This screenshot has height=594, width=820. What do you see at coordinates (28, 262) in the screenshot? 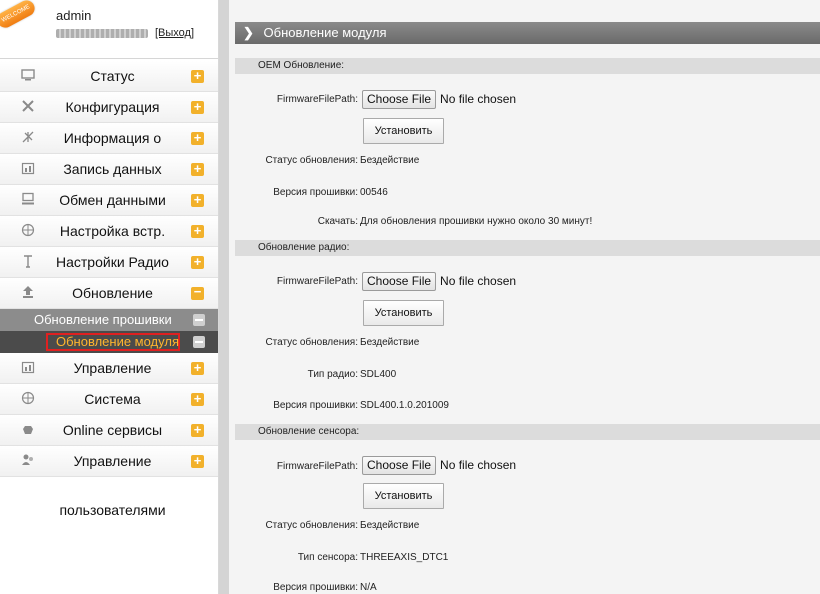
I see `antenna-icon` at bounding box center [28, 262].